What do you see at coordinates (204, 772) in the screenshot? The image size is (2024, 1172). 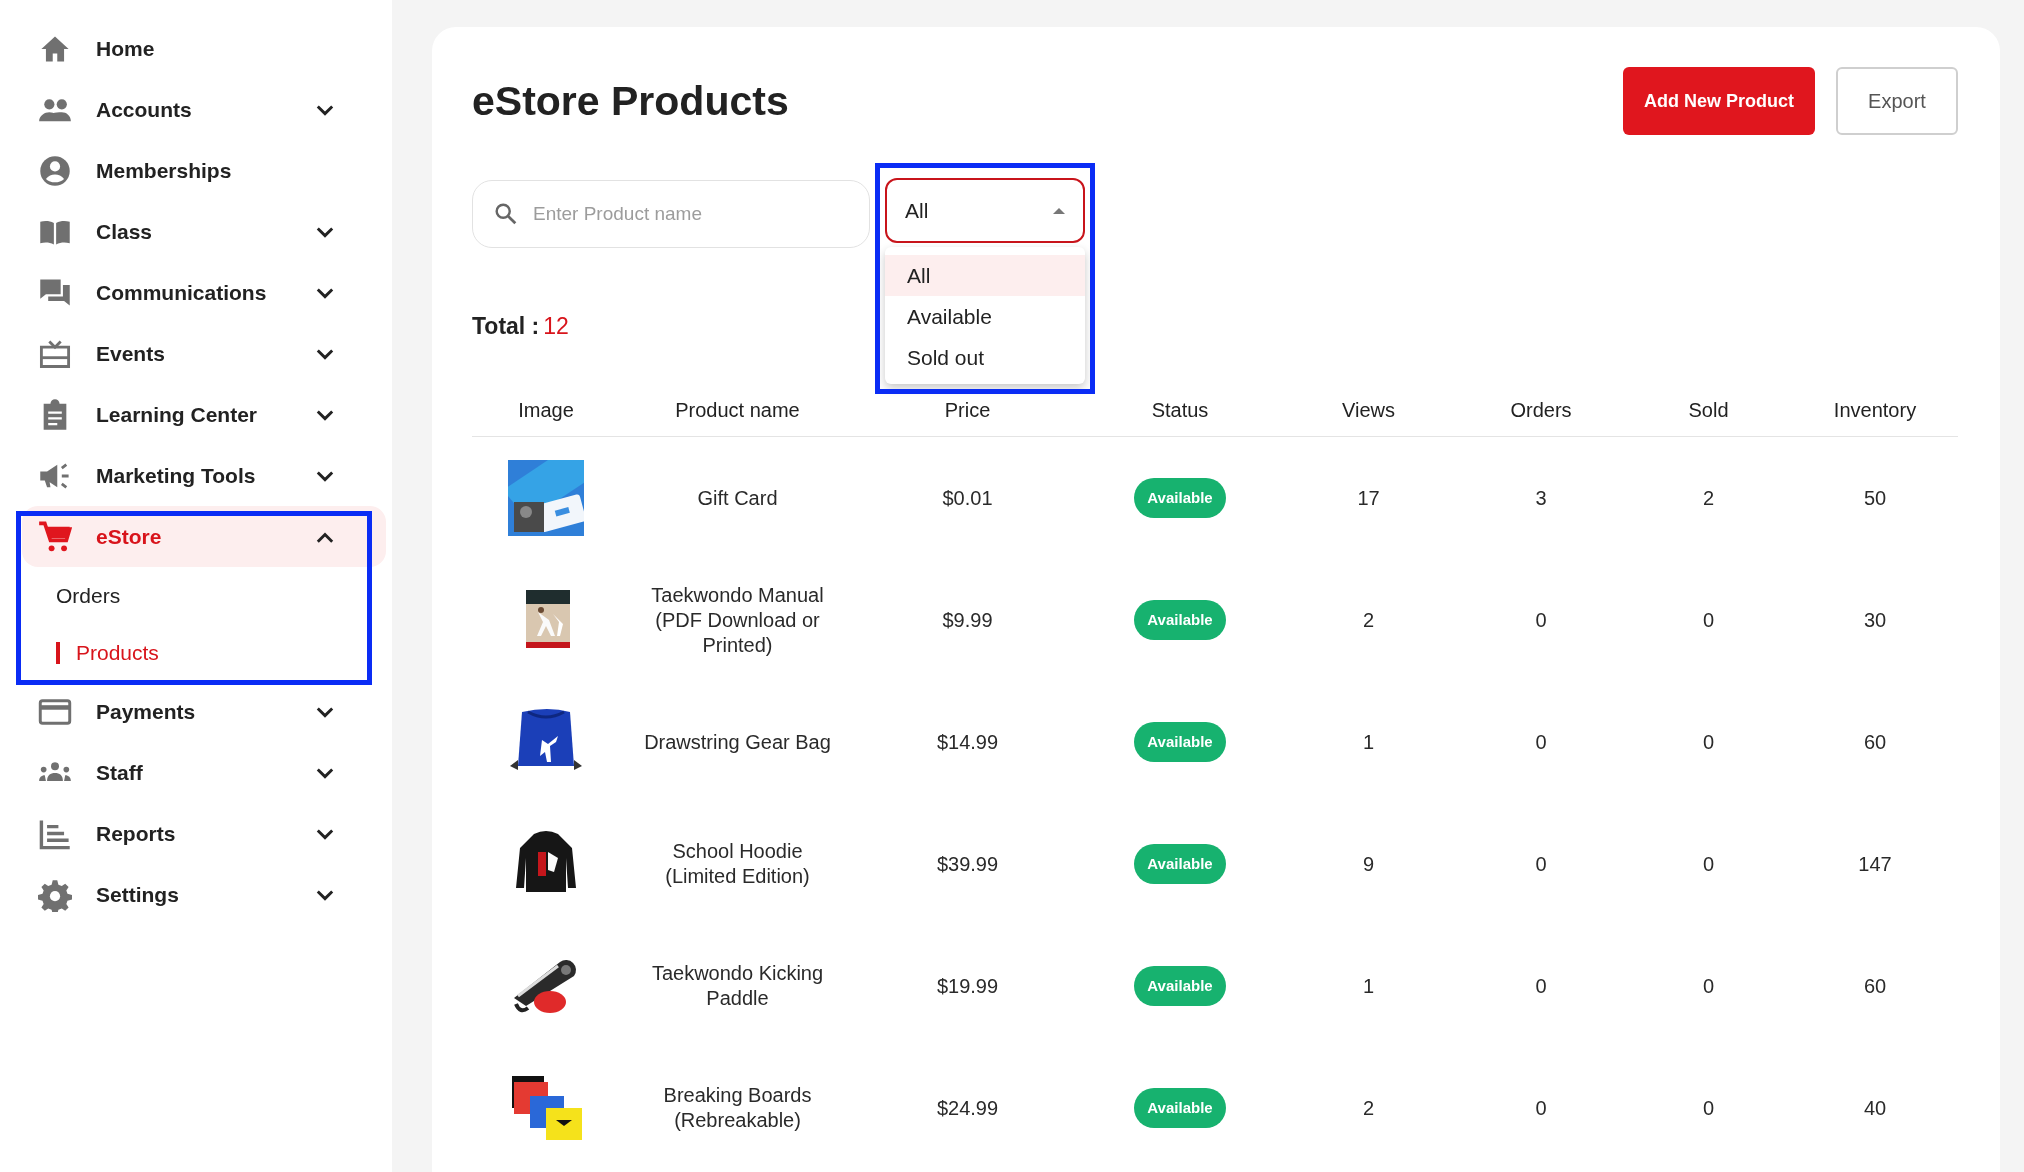 I see `nav-item: Staff` at bounding box center [204, 772].